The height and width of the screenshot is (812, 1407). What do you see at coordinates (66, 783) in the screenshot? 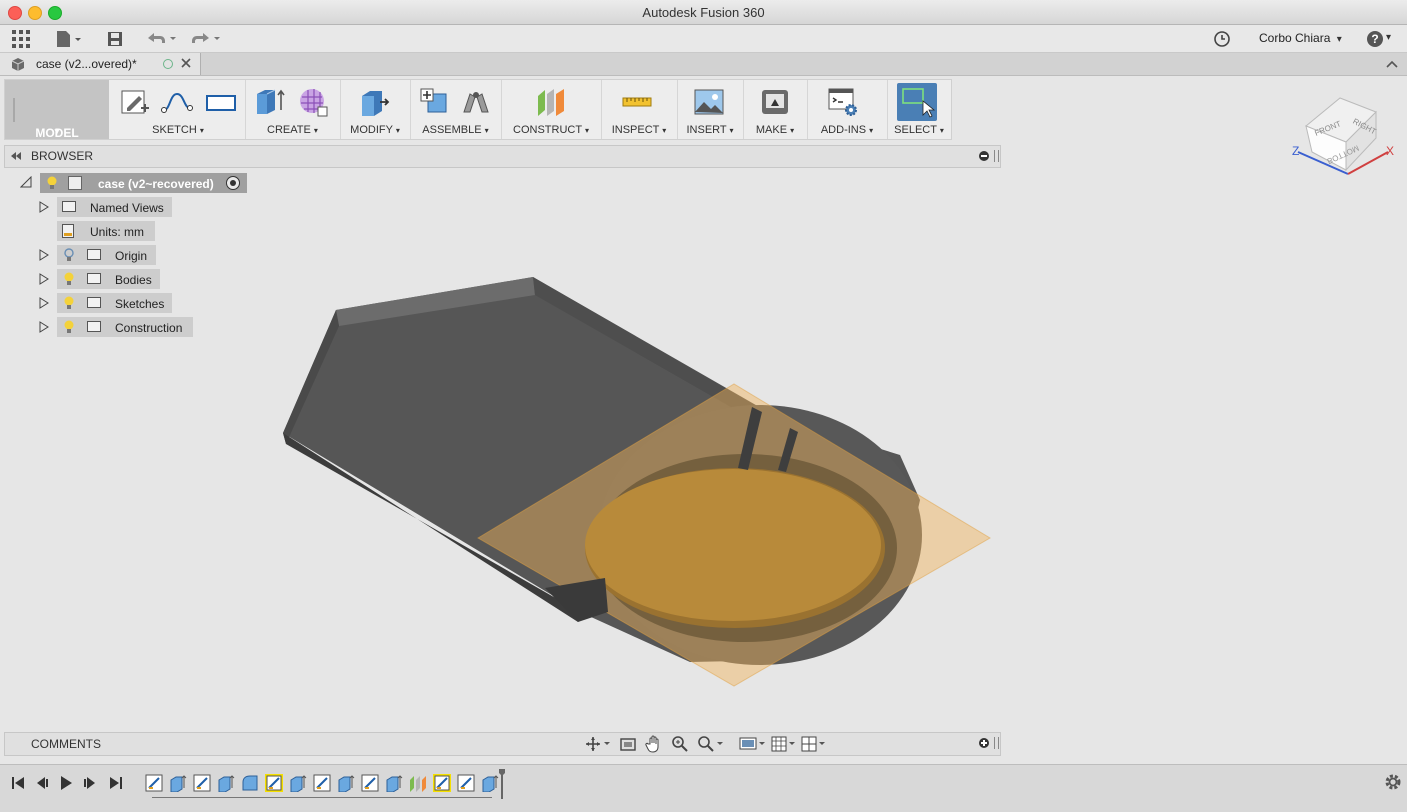
I see `play-icon` at bounding box center [66, 783].